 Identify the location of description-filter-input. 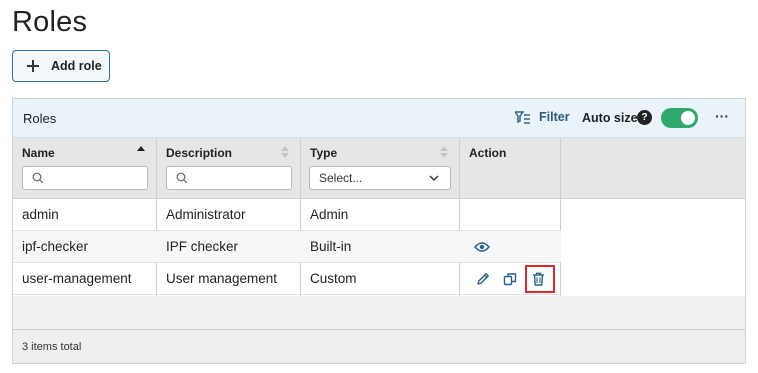
(229, 178).